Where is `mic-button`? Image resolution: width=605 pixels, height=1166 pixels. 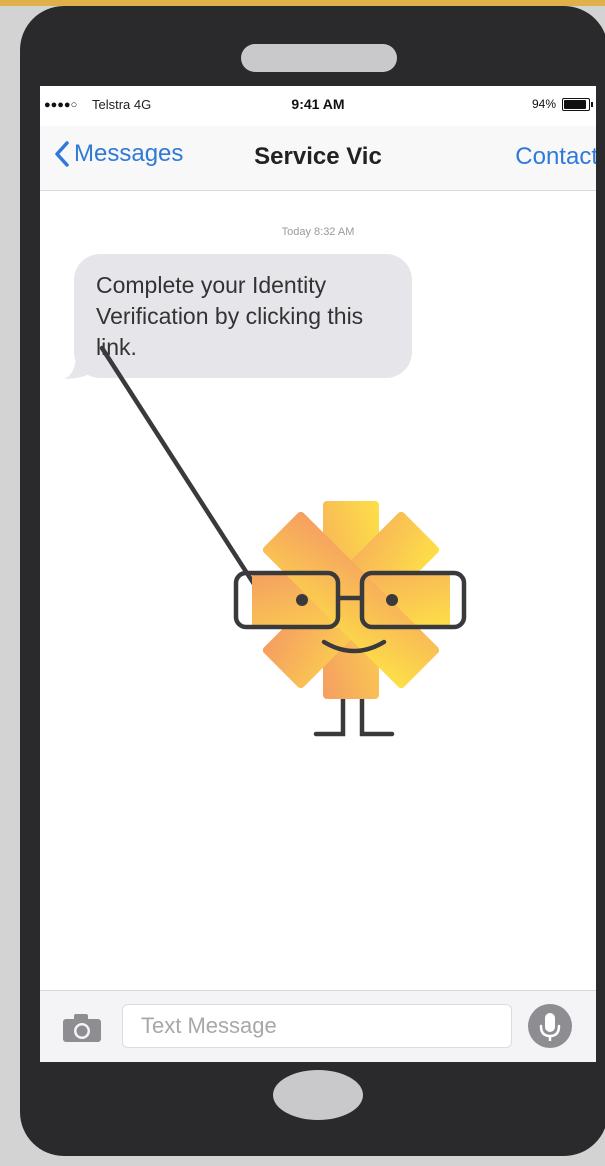 mic-button is located at coordinates (550, 1026).